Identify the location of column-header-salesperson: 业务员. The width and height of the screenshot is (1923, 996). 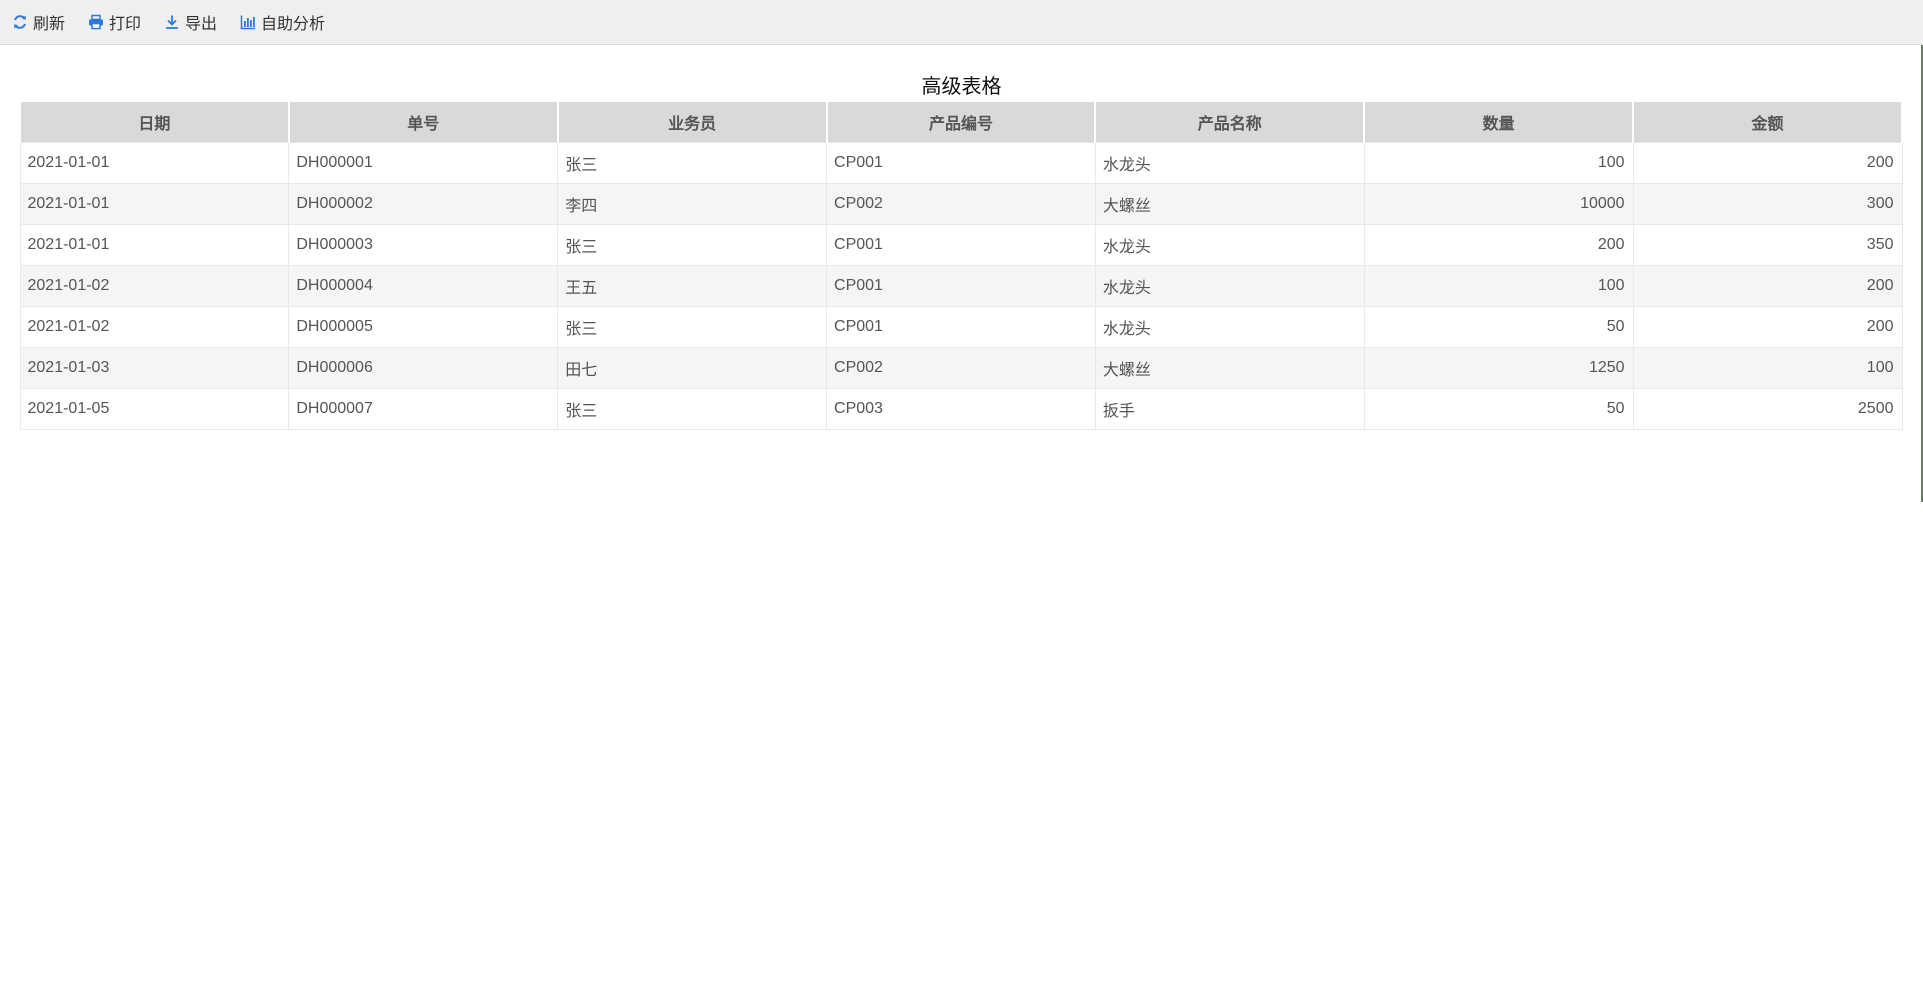
(692, 122).